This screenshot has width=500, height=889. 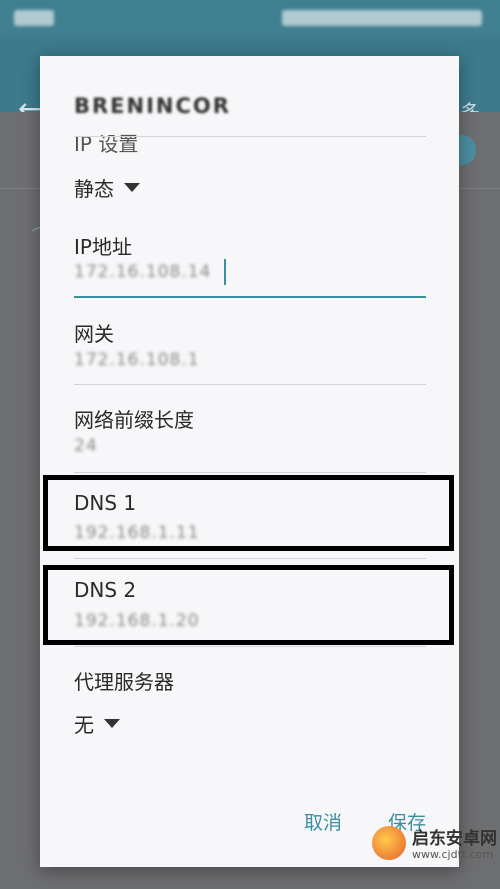 I want to click on dns2-highlight-box, so click(x=248, y=605).